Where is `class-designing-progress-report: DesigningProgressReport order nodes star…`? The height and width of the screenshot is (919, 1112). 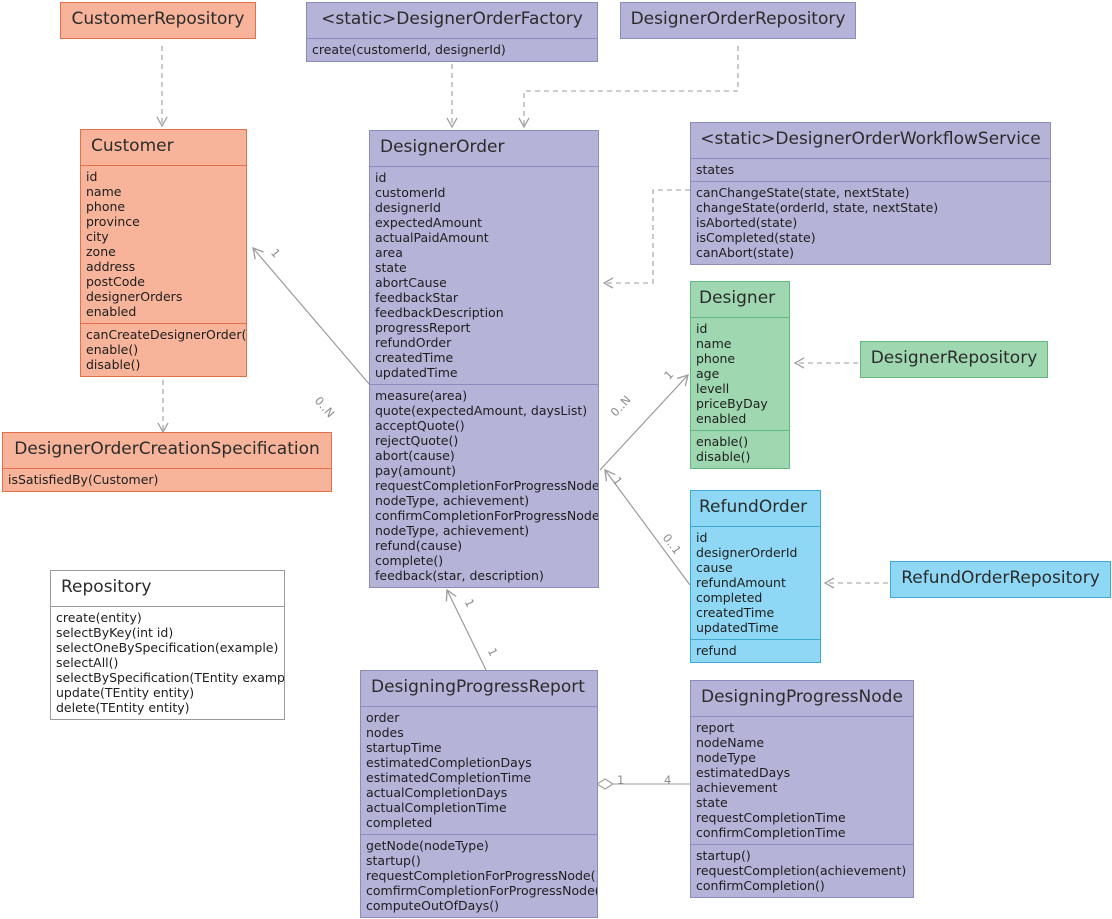 class-designing-progress-report: DesigningProgressReport order nodes star… is located at coordinates (479, 794).